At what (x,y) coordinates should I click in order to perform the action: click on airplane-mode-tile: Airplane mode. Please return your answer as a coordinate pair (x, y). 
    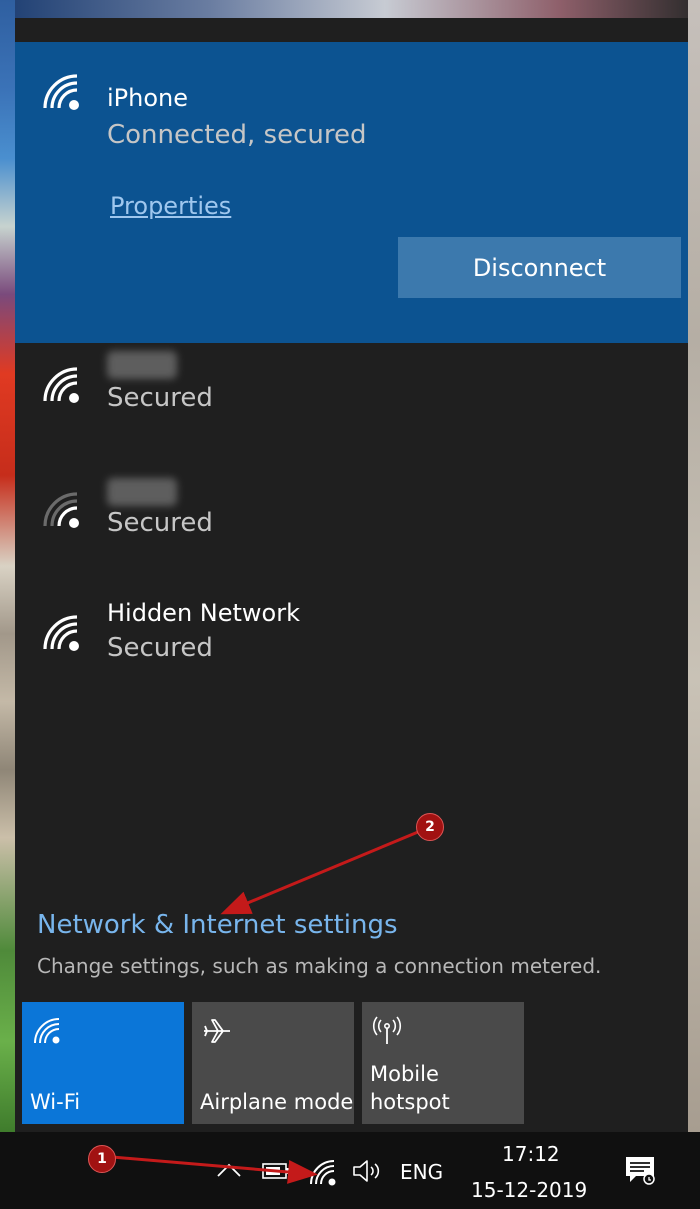
    Looking at the image, I should click on (273, 1063).